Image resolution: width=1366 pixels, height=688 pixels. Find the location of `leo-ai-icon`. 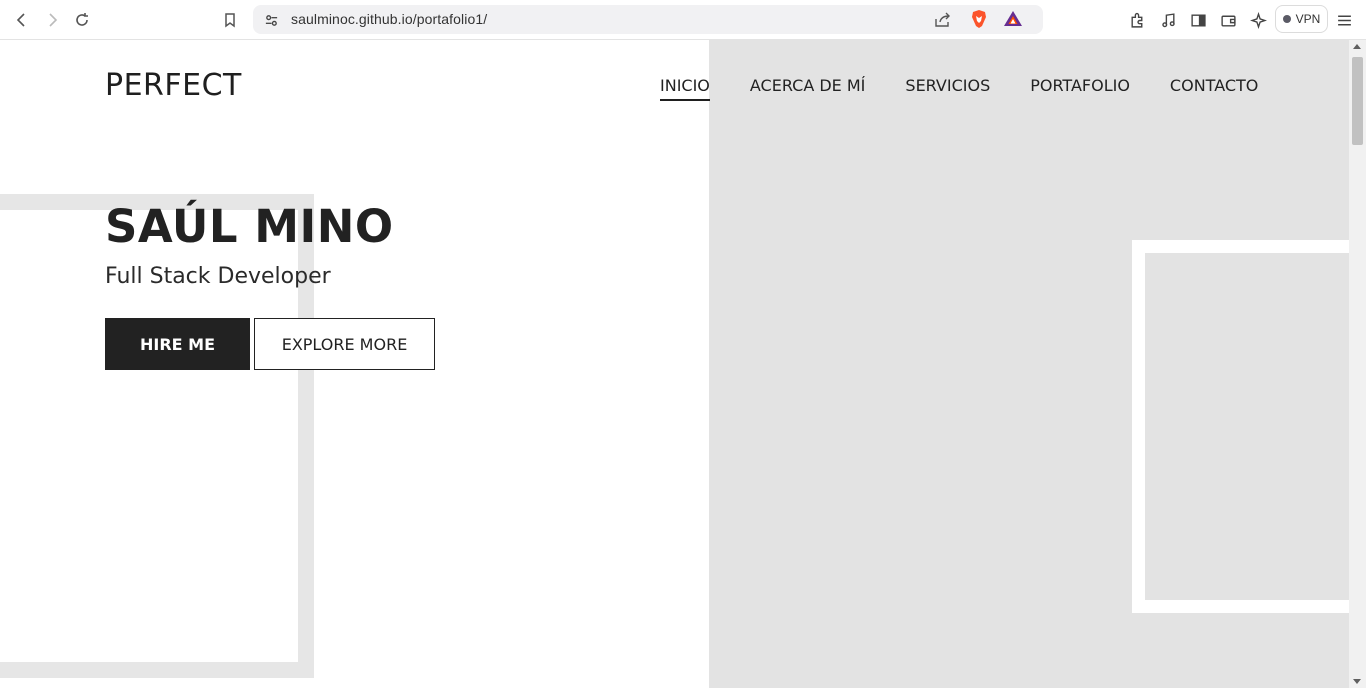

leo-ai-icon is located at coordinates (1258, 20).